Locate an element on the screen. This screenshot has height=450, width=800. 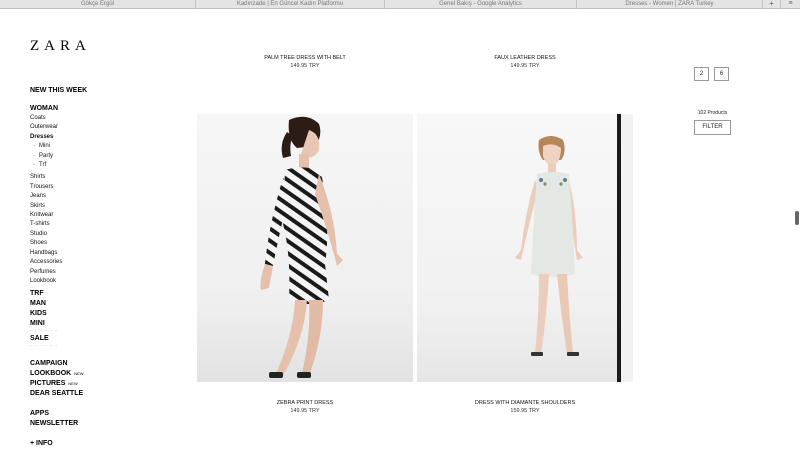
nav-studio: Studio is located at coordinates (100, 234).